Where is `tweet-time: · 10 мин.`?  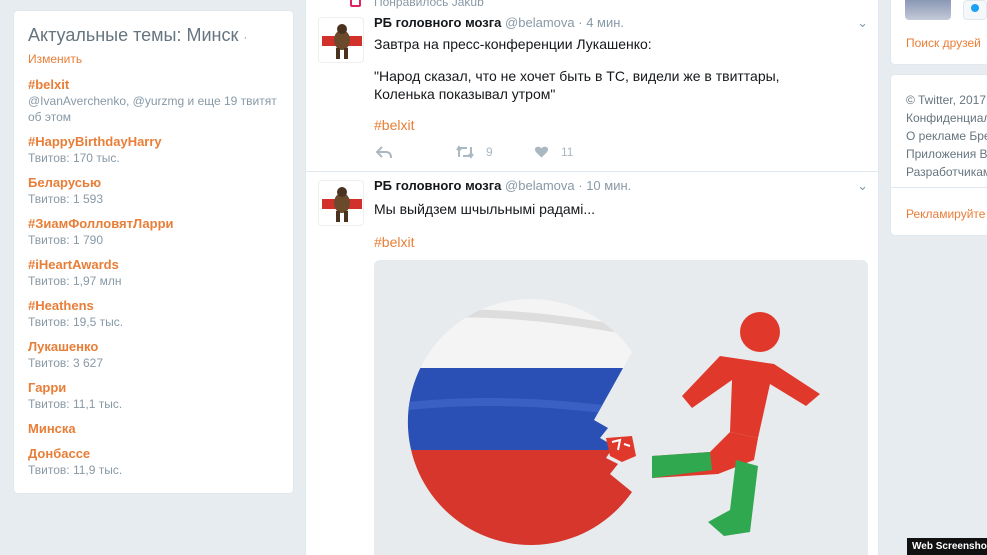 tweet-time: · 10 мин. is located at coordinates (604, 185).